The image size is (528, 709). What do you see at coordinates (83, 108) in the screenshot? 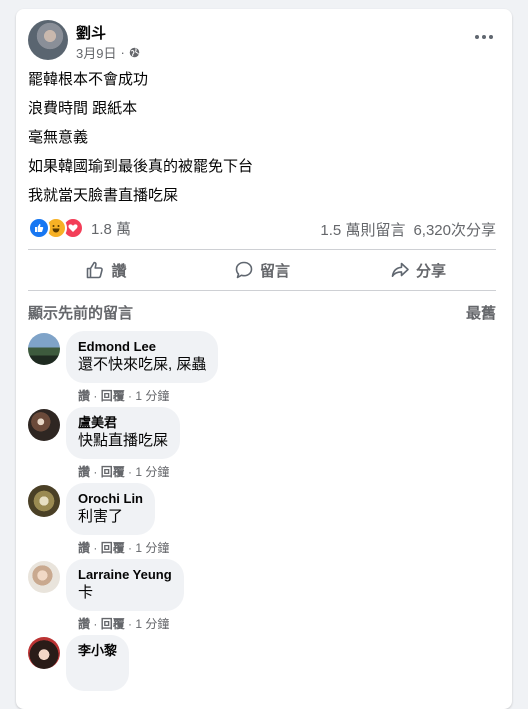
I see `post-line: 浪費時間 跟紙本` at bounding box center [83, 108].